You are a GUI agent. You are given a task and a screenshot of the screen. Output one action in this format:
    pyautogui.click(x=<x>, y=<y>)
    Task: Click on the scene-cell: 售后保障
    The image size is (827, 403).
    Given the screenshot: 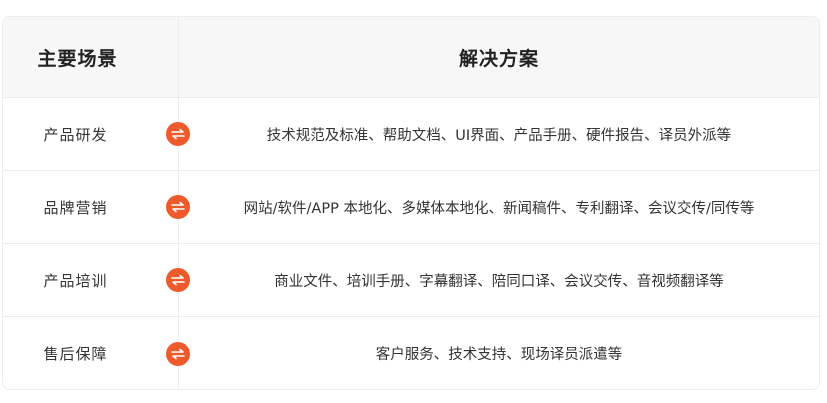 What is the action you would take?
    pyautogui.click(x=96, y=353)
    